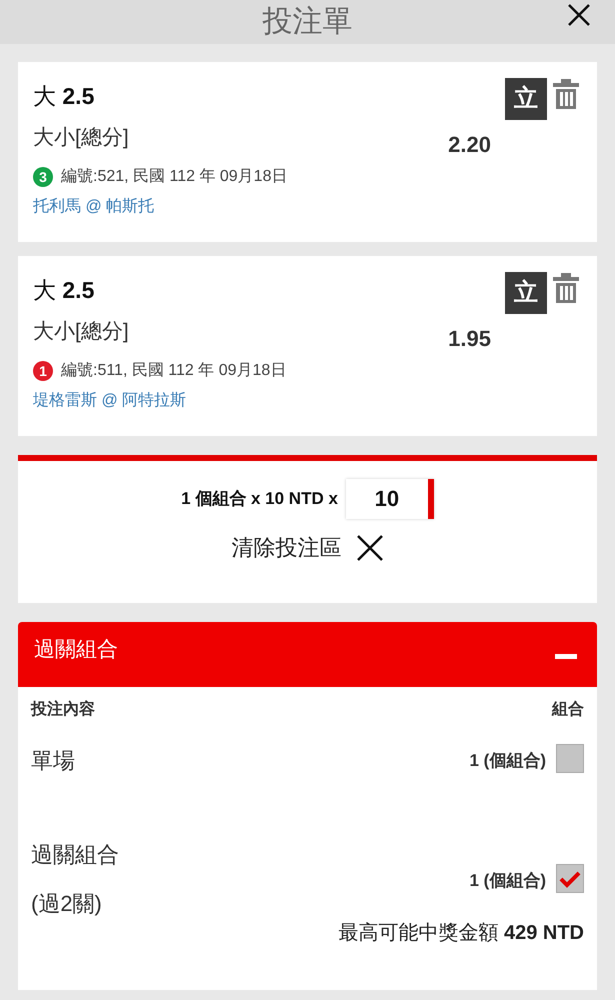 This screenshot has width=615, height=1000. I want to click on max-payout-text: 最高可能中獎金額 429 NTD, so click(461, 933).